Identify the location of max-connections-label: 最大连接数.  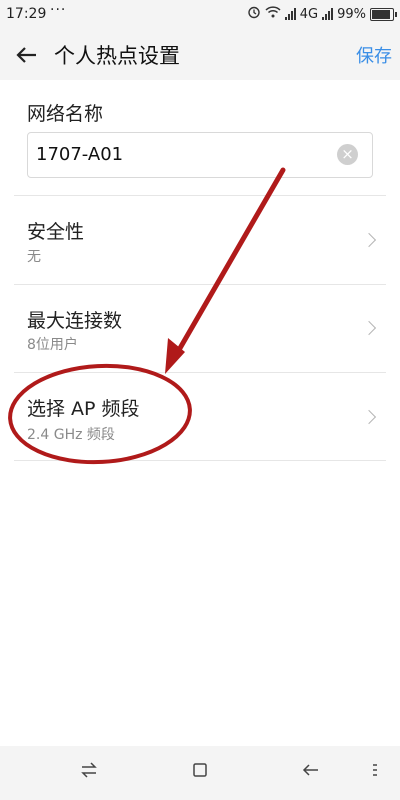
(75, 321).